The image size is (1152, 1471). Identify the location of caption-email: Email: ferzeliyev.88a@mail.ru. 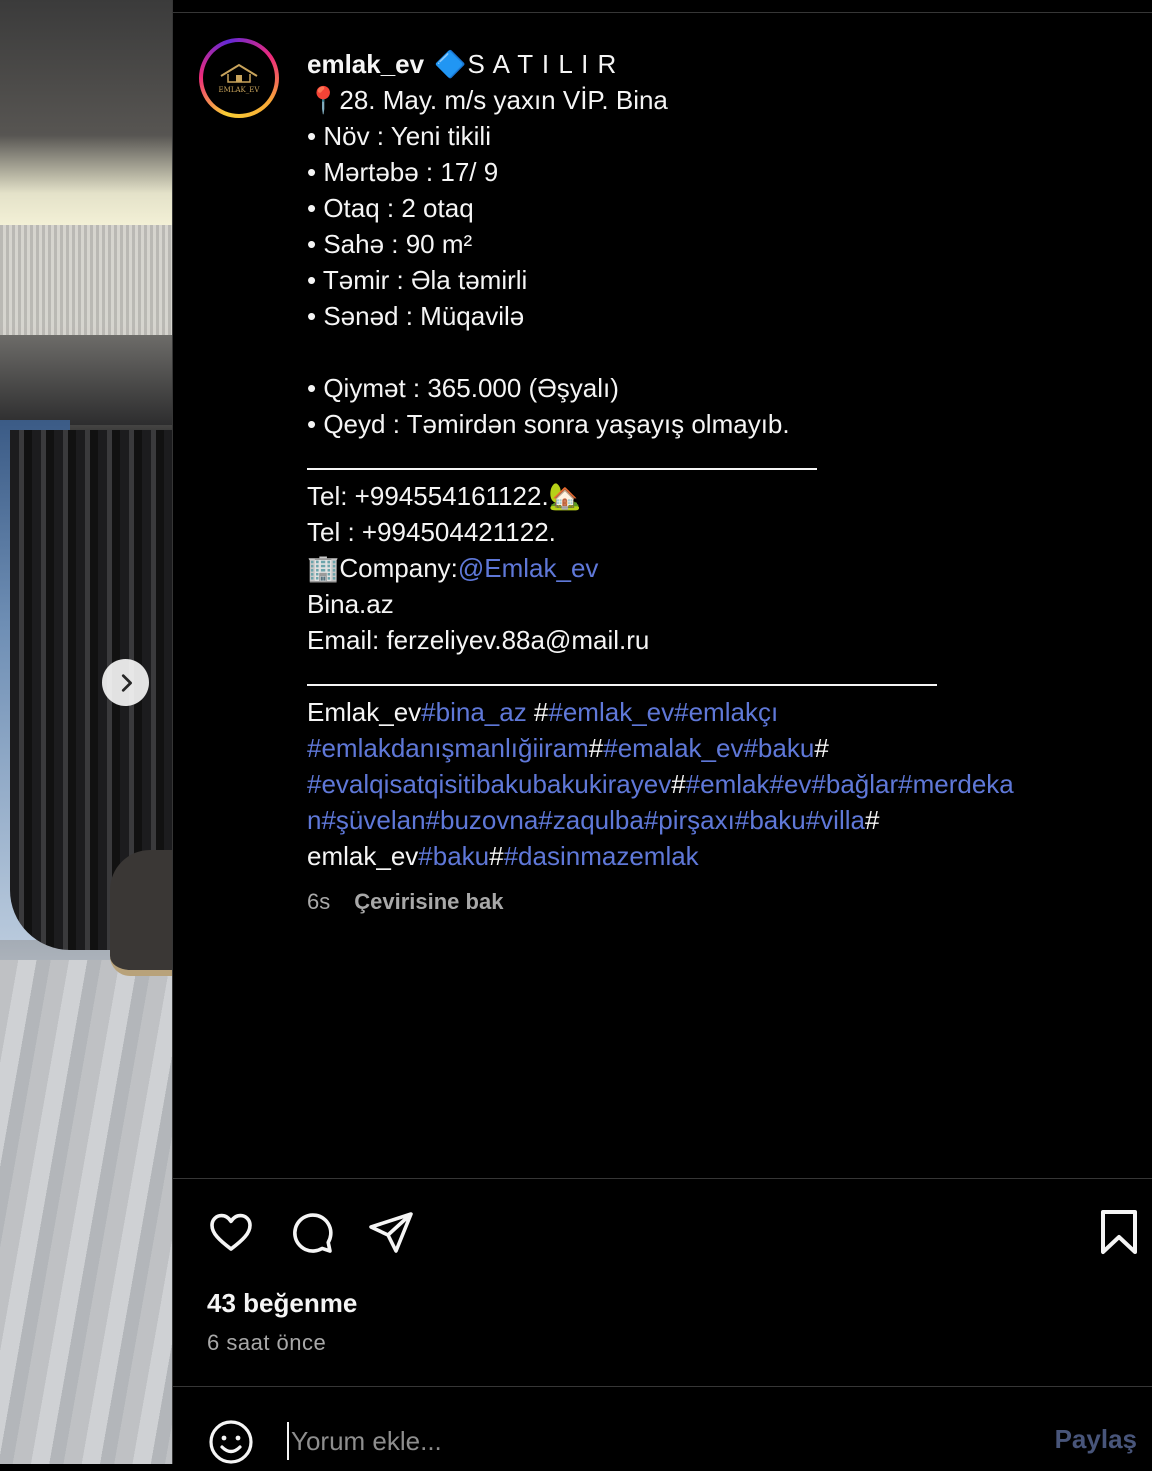
(478, 640).